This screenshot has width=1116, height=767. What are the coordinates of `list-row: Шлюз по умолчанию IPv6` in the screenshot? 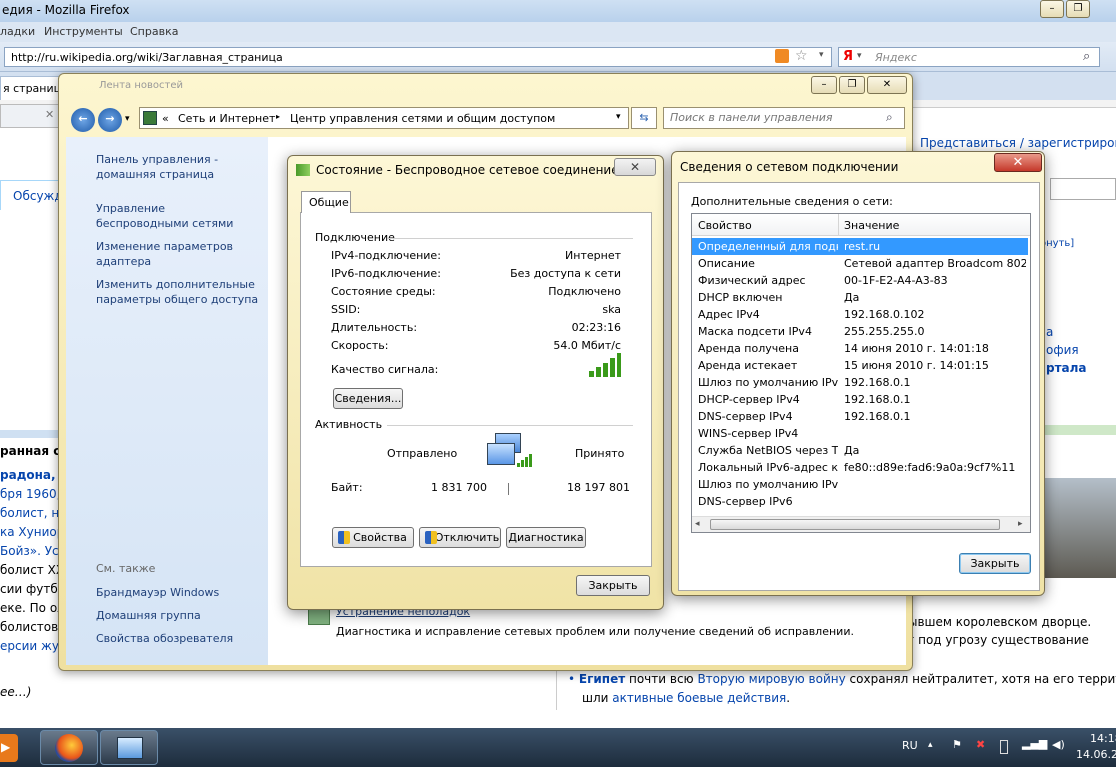 It's located at (860, 484).